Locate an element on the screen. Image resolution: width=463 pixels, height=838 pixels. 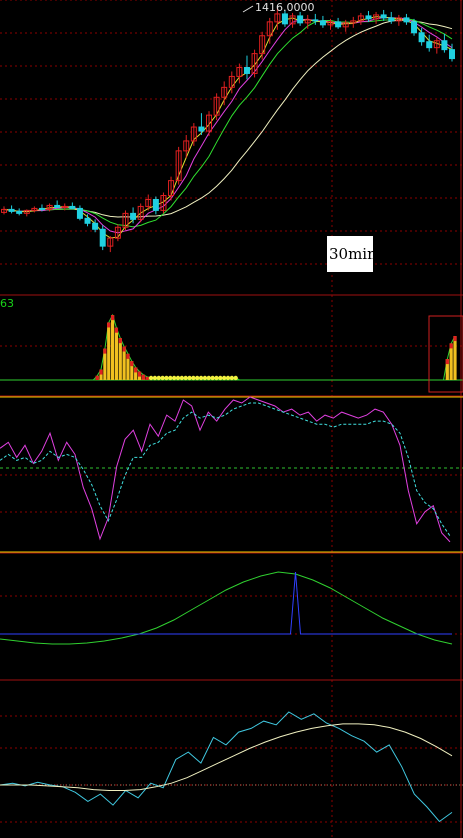
signal-envelope is located at coordinates (228, 347).